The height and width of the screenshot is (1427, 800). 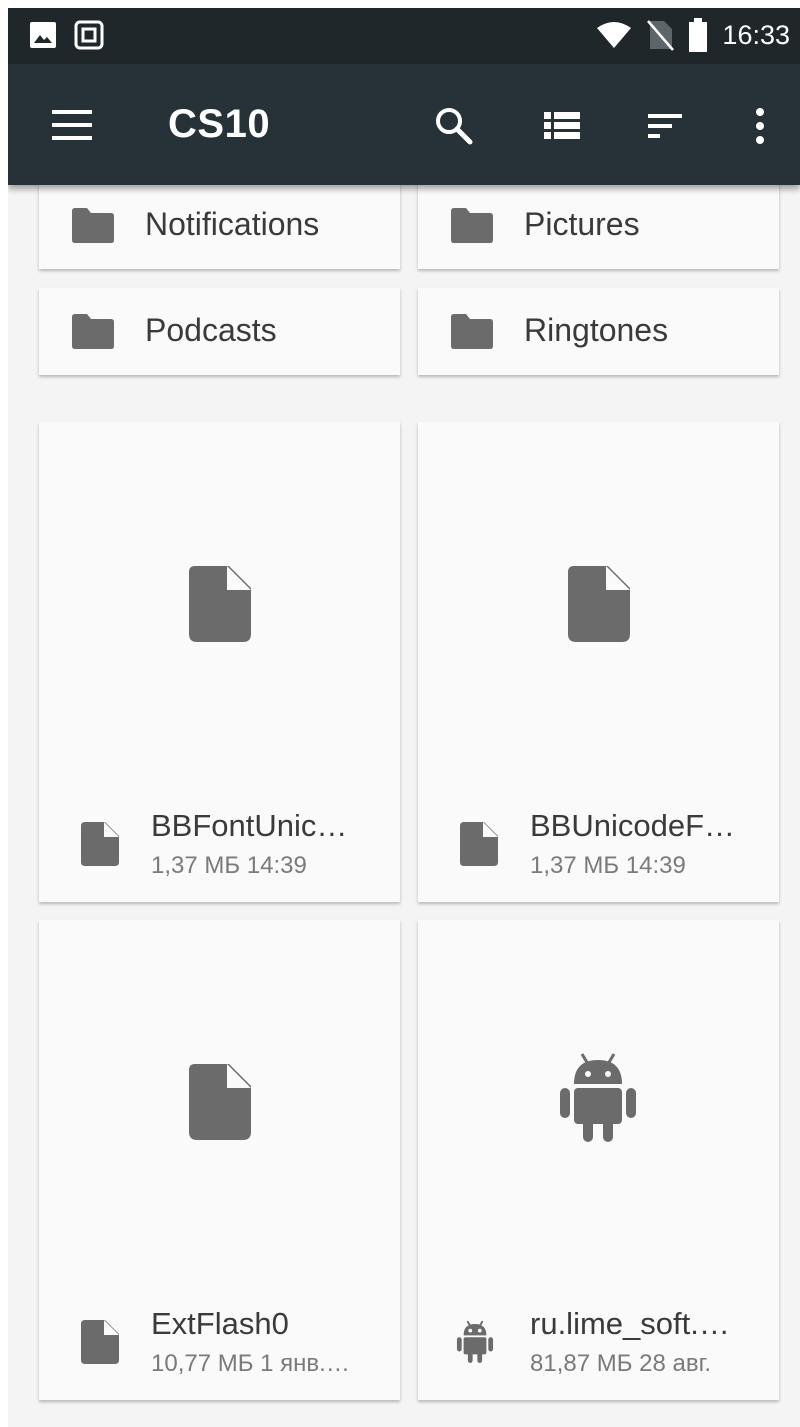 What do you see at coordinates (614, 35) in the screenshot?
I see `wifi-icon` at bounding box center [614, 35].